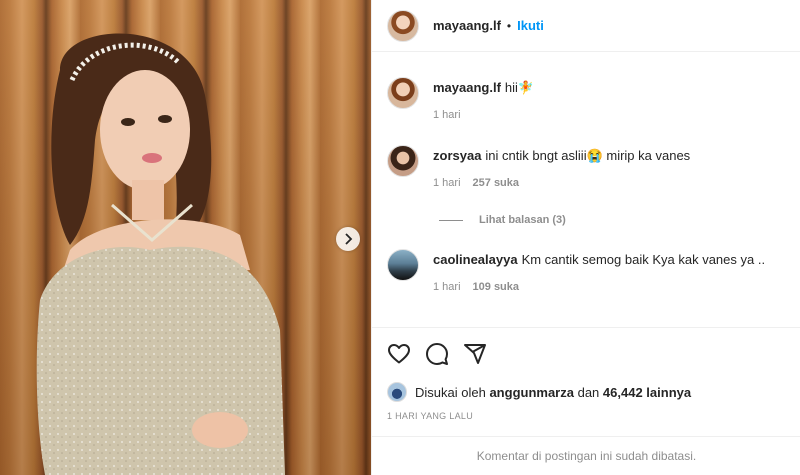 The height and width of the screenshot is (475, 800). I want to click on likes-count: 46,442 lainnya, so click(647, 392).